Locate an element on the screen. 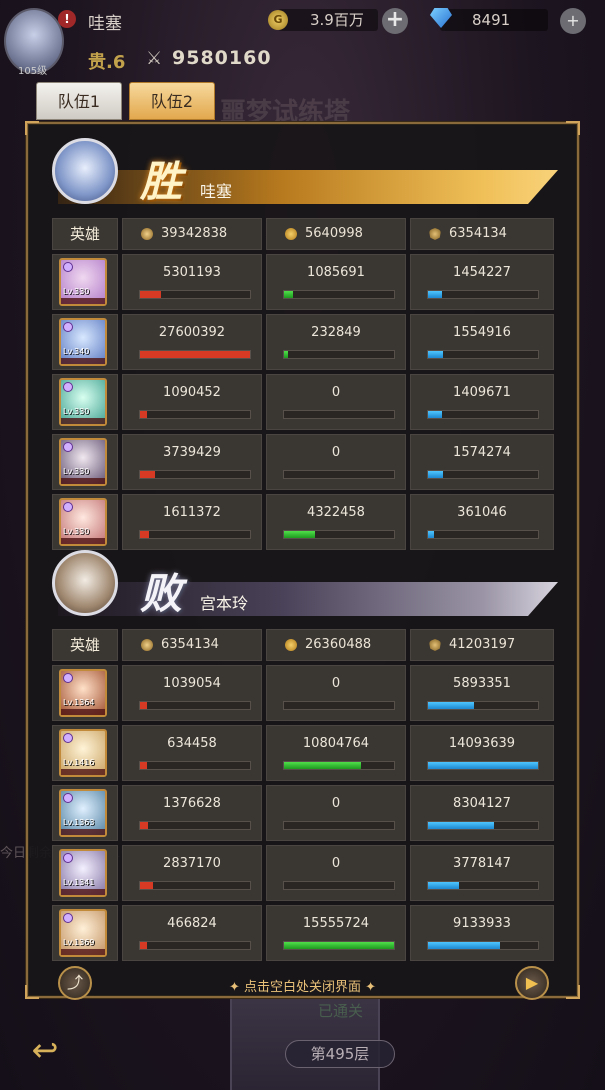  hero-cell: Lv.1416 is located at coordinates (85, 753).